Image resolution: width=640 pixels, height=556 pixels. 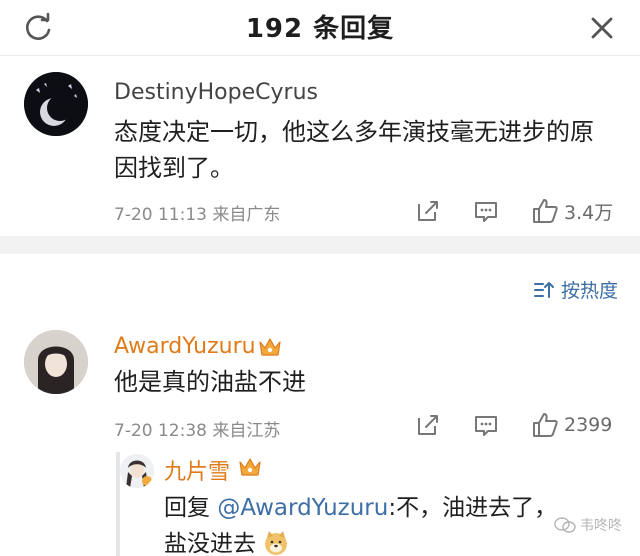 I want to click on page-title: 192 条回复, so click(x=320, y=29).